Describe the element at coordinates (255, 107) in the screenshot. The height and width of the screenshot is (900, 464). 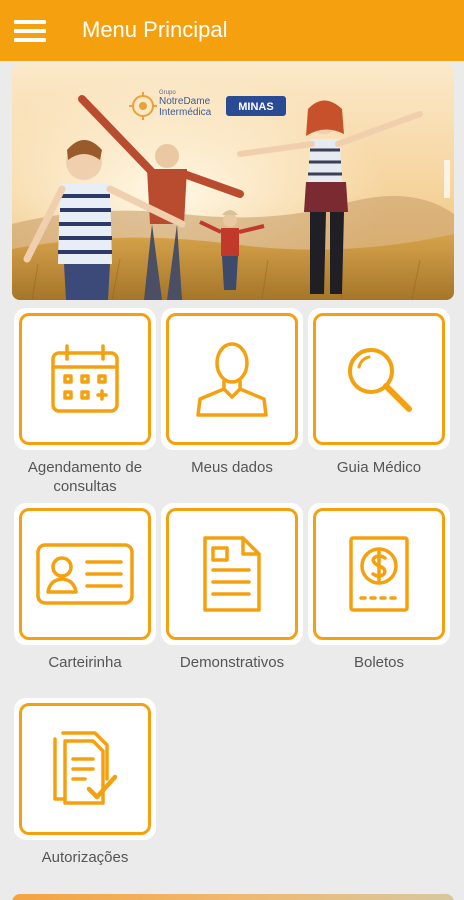
I see `svg-text: MINAS` at that location.